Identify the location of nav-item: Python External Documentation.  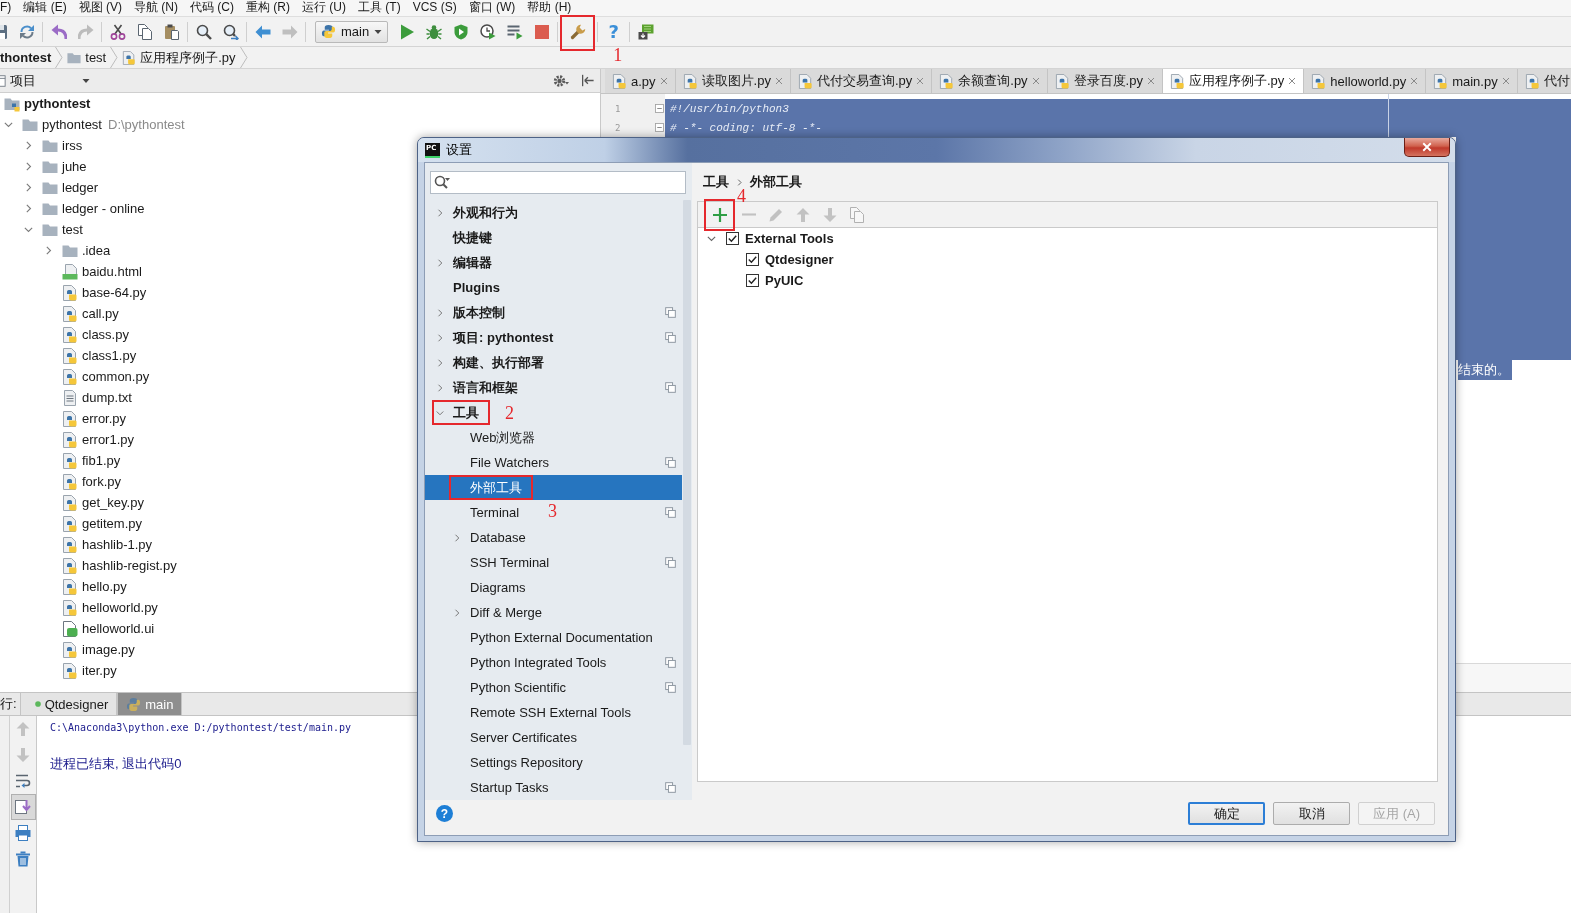
(553, 637).